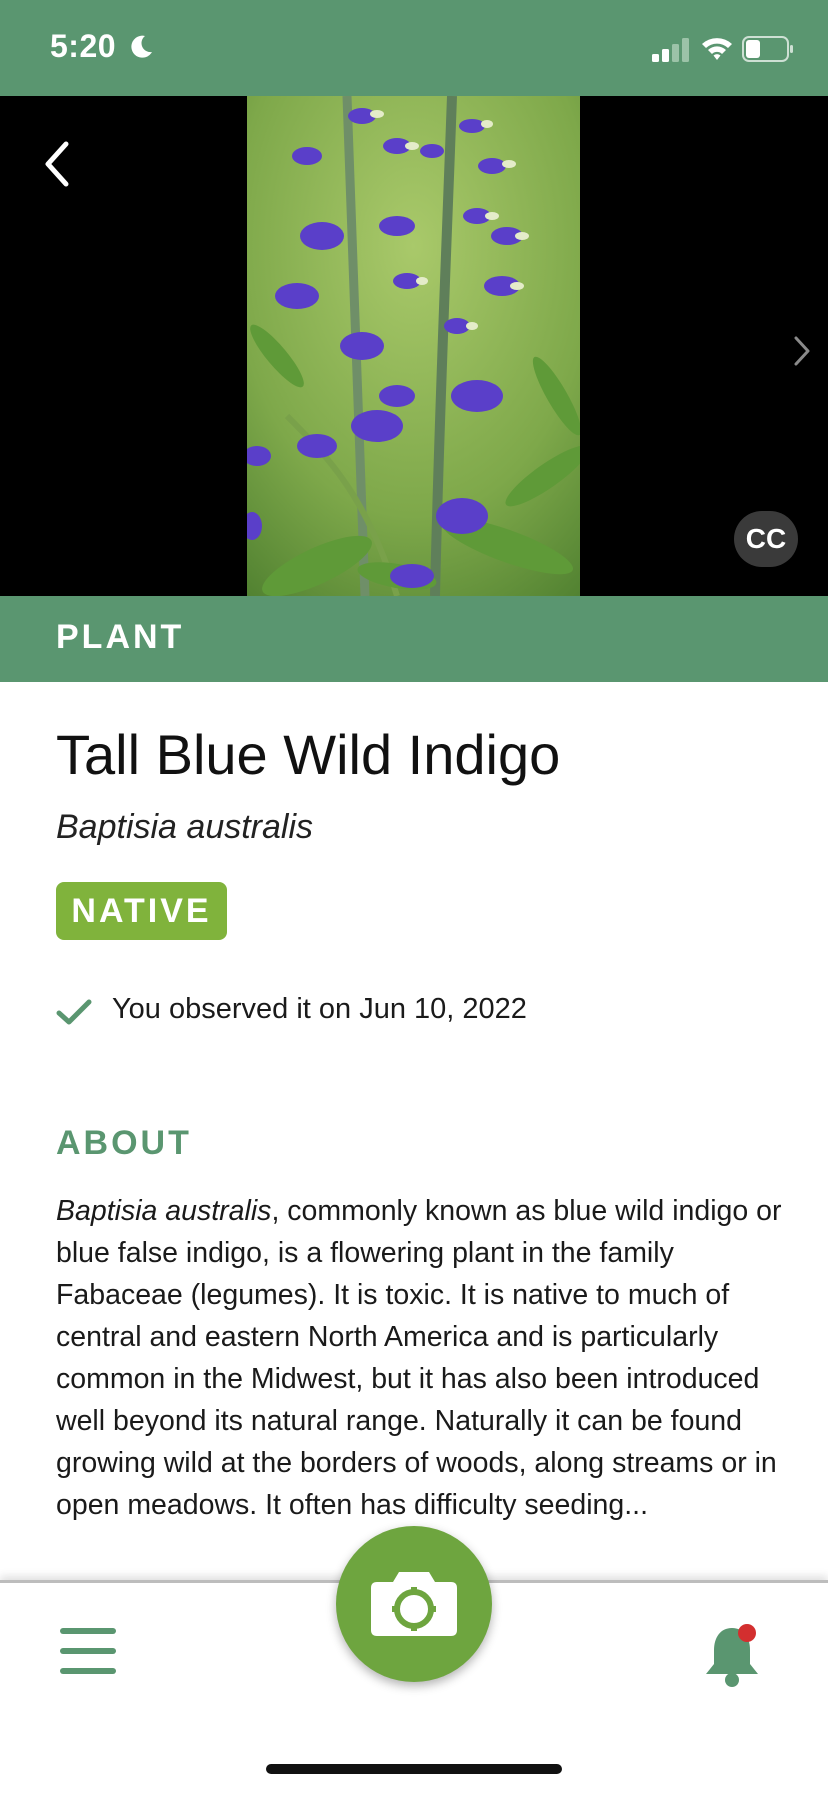 This screenshot has width=828, height=1795. Describe the element at coordinates (141, 911) in the screenshot. I see `native-badge: NATIVE` at that location.